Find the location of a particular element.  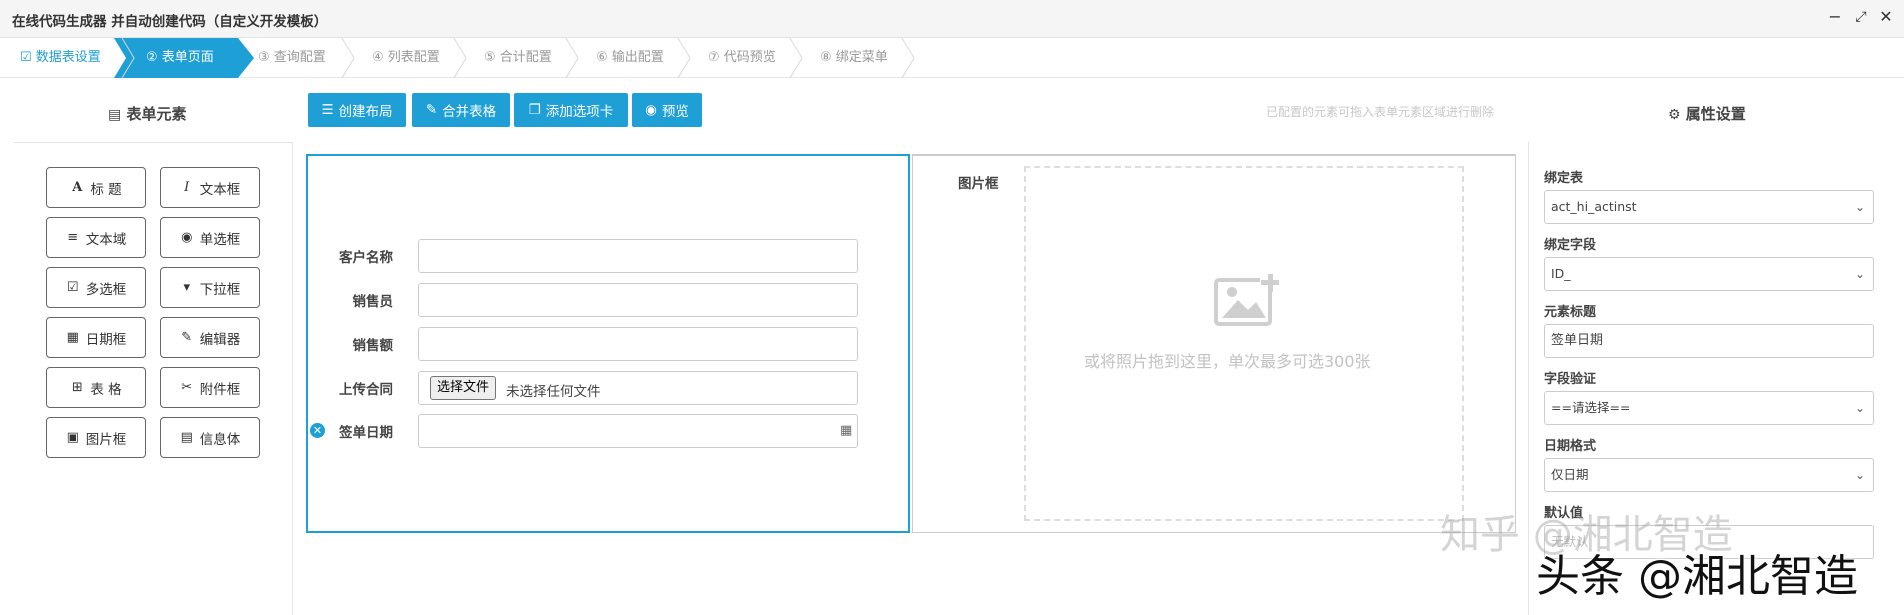

watermark: 头条 @湘北智造 is located at coordinates (1697, 576).